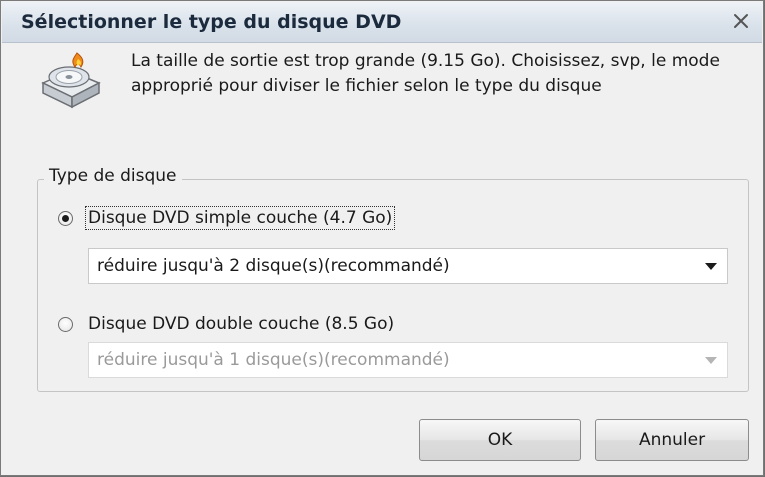 The image size is (765, 477). I want to click on close-icon, so click(741, 21).